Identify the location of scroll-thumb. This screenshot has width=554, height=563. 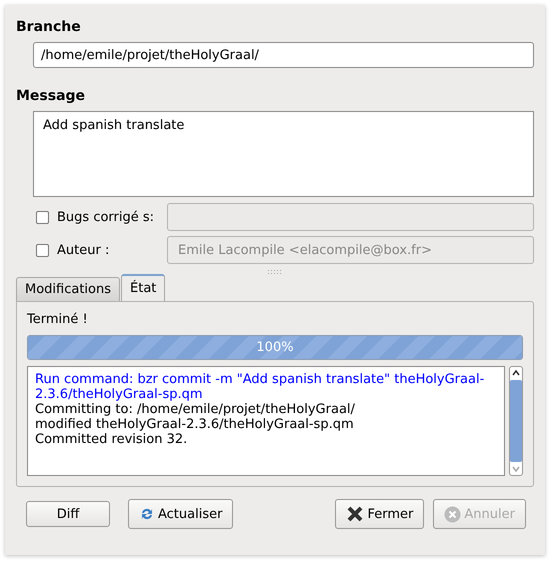
(516, 421).